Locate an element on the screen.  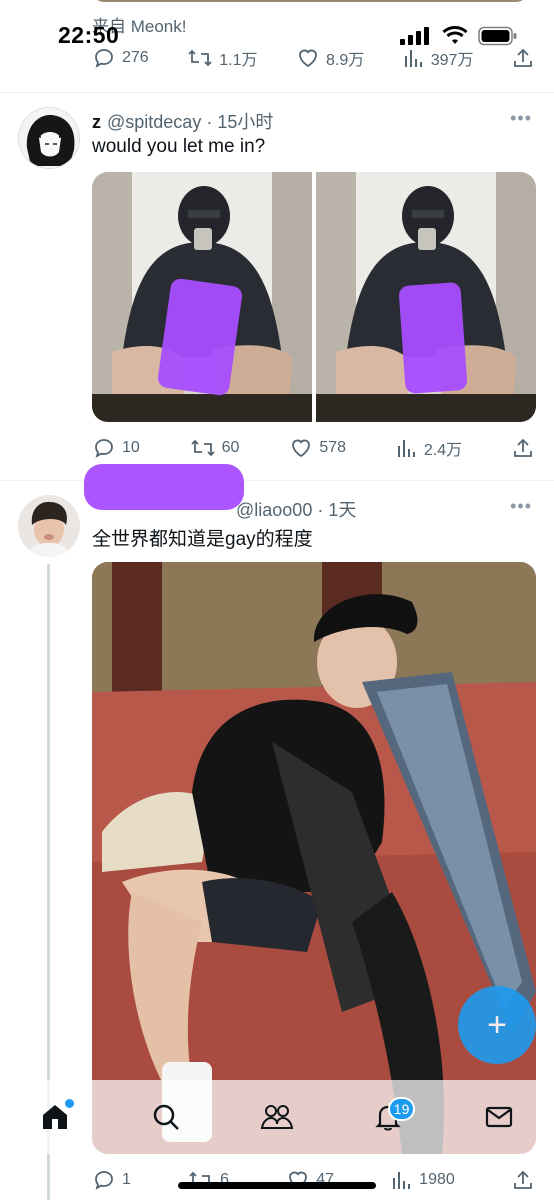
tab-communities is located at coordinates (277, 1117).